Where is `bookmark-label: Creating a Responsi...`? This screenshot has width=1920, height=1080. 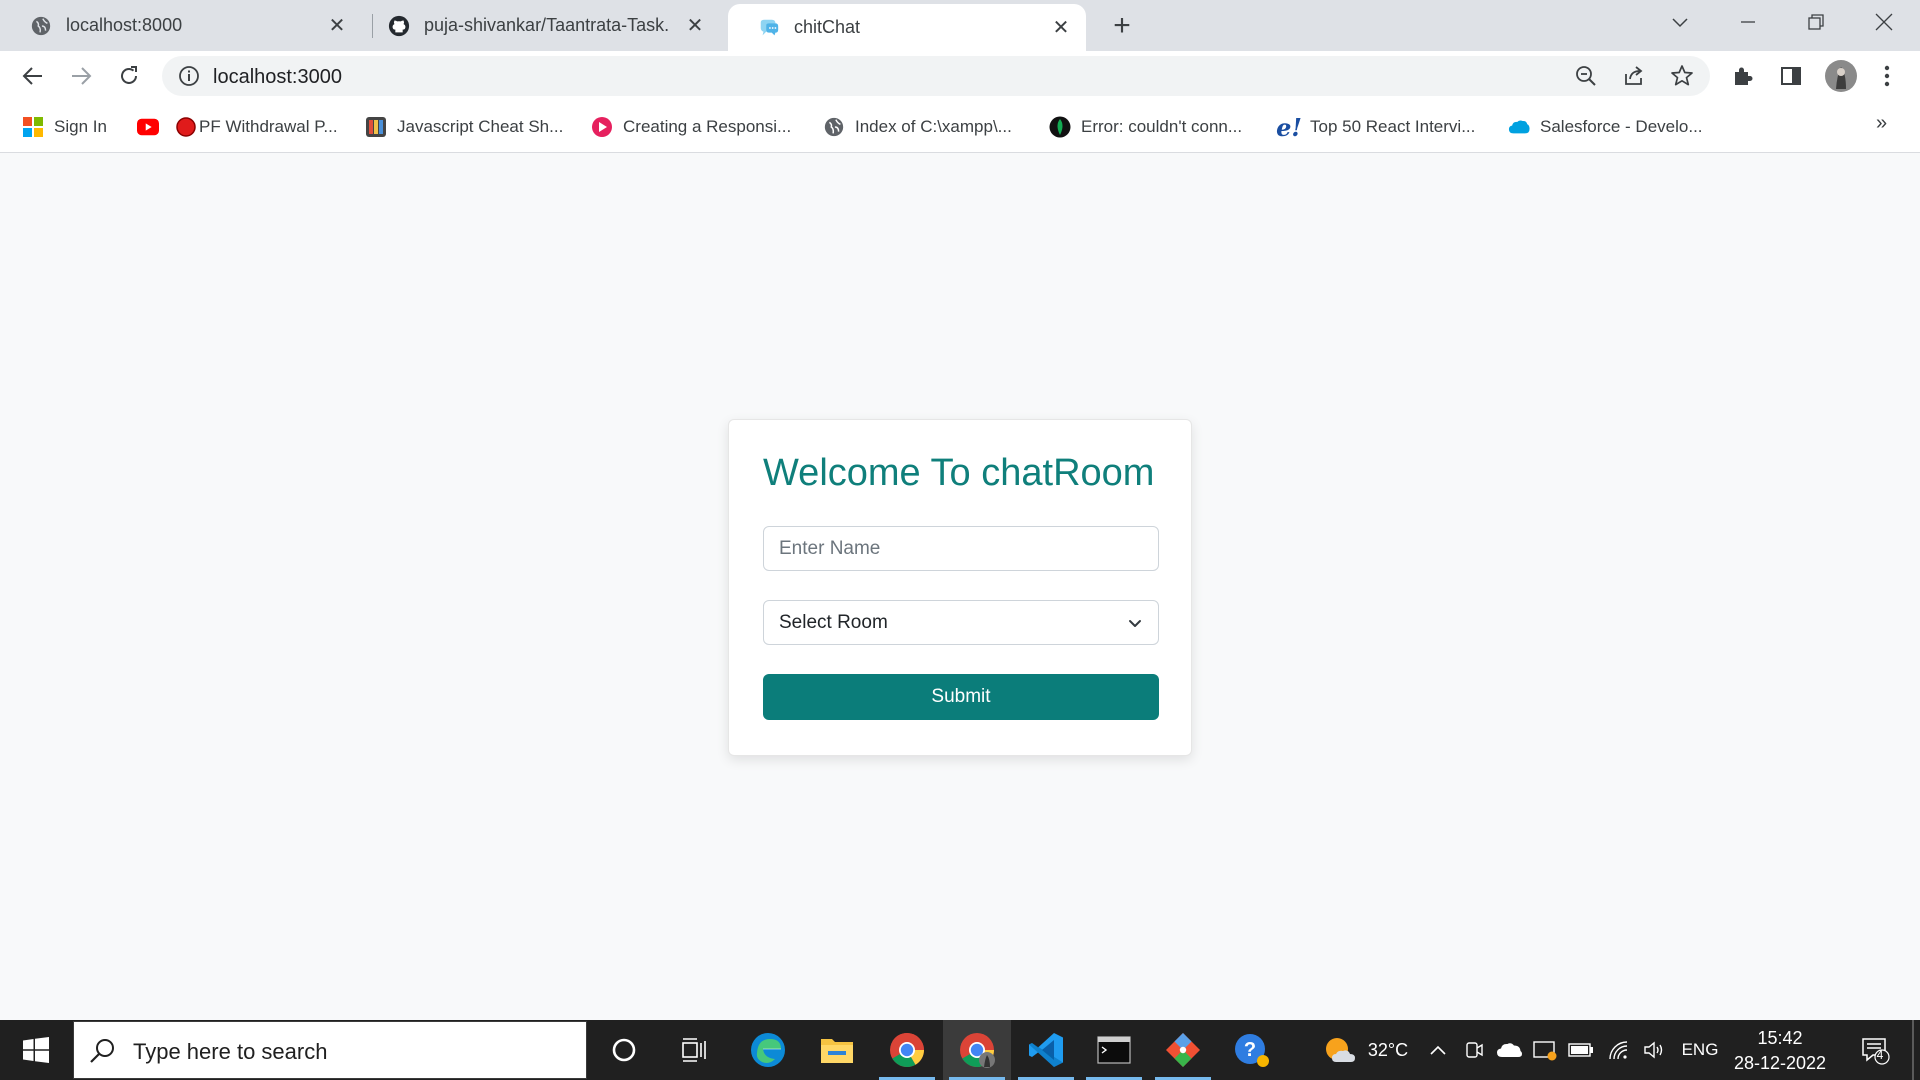
bookmark-label: Creating a Responsi... is located at coordinates (707, 126).